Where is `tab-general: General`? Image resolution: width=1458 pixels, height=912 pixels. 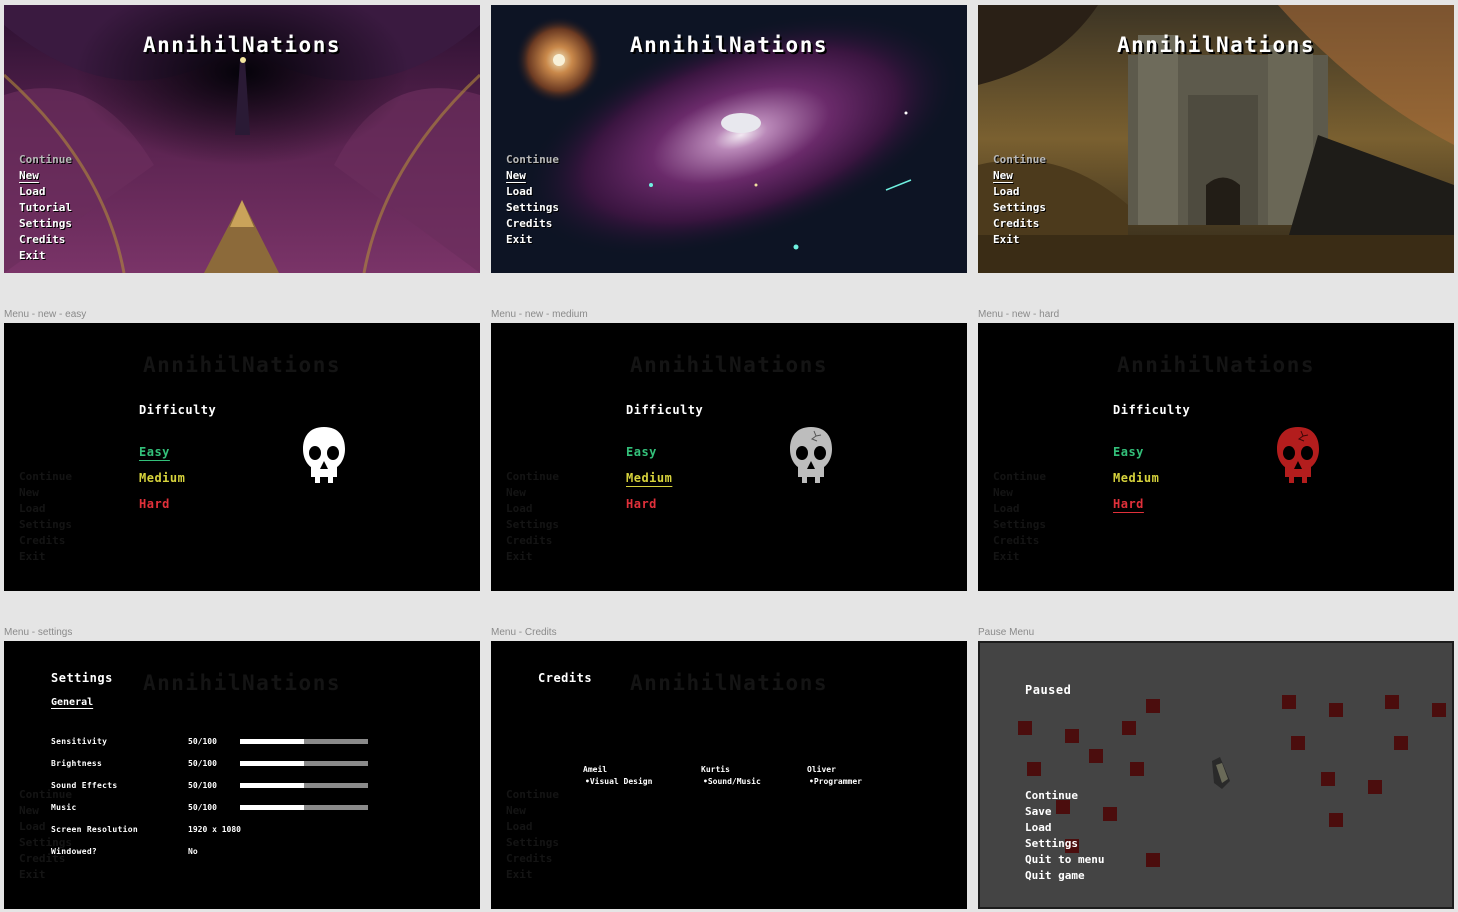
tab-general: General is located at coordinates (72, 702).